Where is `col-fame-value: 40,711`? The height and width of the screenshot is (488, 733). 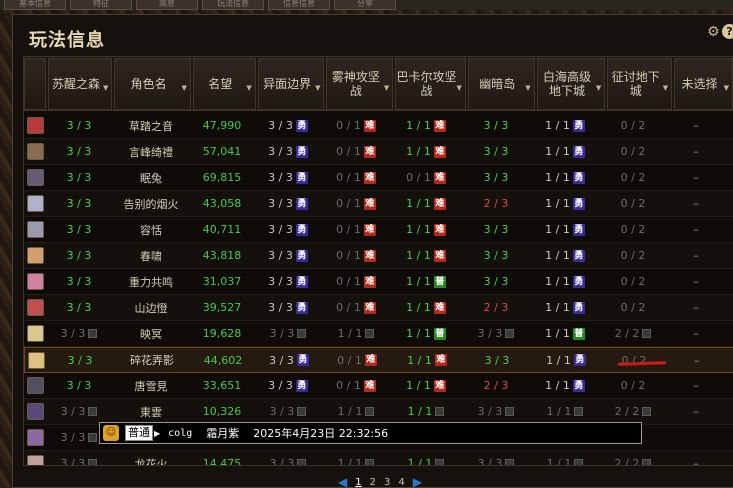
col-fame-value: 40,711 is located at coordinates (222, 229).